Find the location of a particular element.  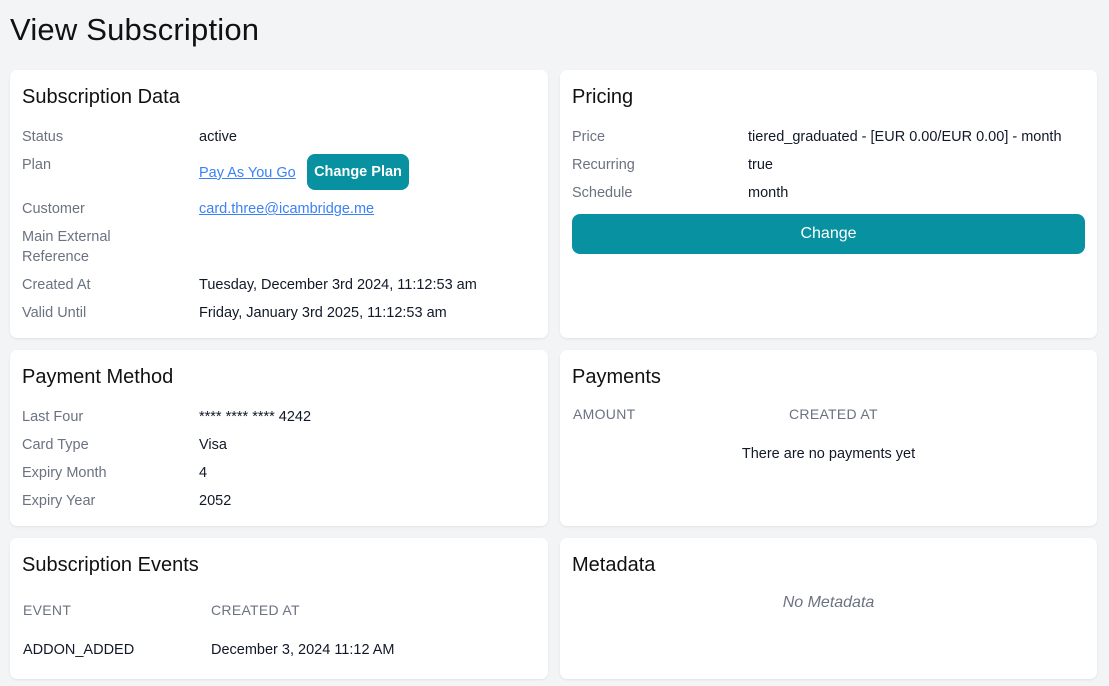

expiry-month-value: 4 is located at coordinates (203, 473).